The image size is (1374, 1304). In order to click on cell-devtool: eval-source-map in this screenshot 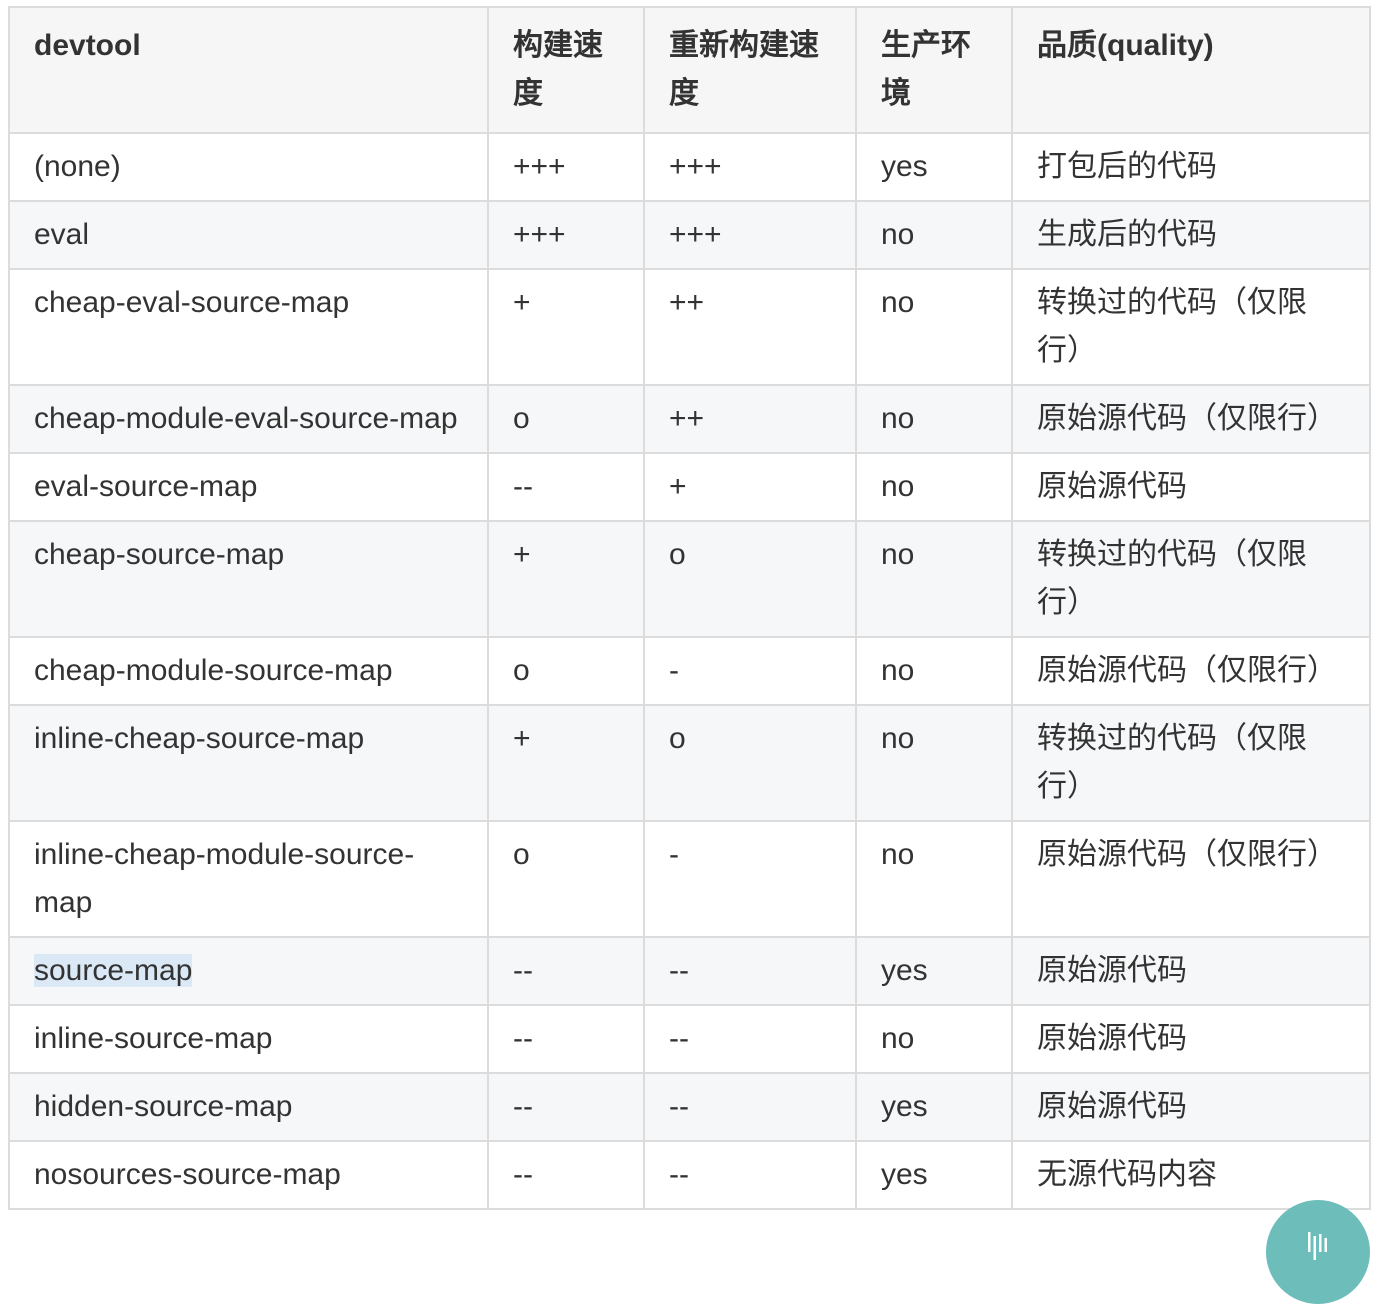, I will do `click(248, 487)`.